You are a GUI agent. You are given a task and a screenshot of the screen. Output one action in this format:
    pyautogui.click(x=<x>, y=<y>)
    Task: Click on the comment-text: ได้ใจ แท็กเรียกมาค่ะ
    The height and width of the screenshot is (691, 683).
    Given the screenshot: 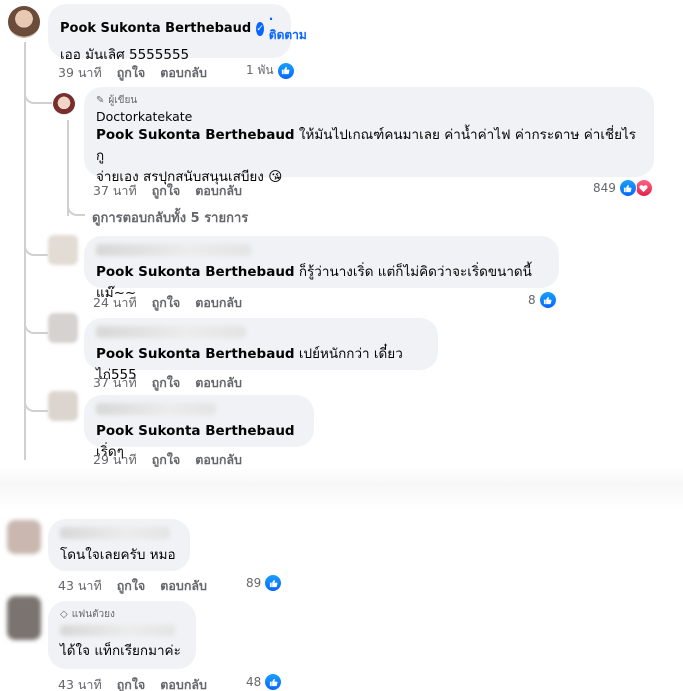 What is the action you would take?
    pyautogui.click(x=120, y=651)
    